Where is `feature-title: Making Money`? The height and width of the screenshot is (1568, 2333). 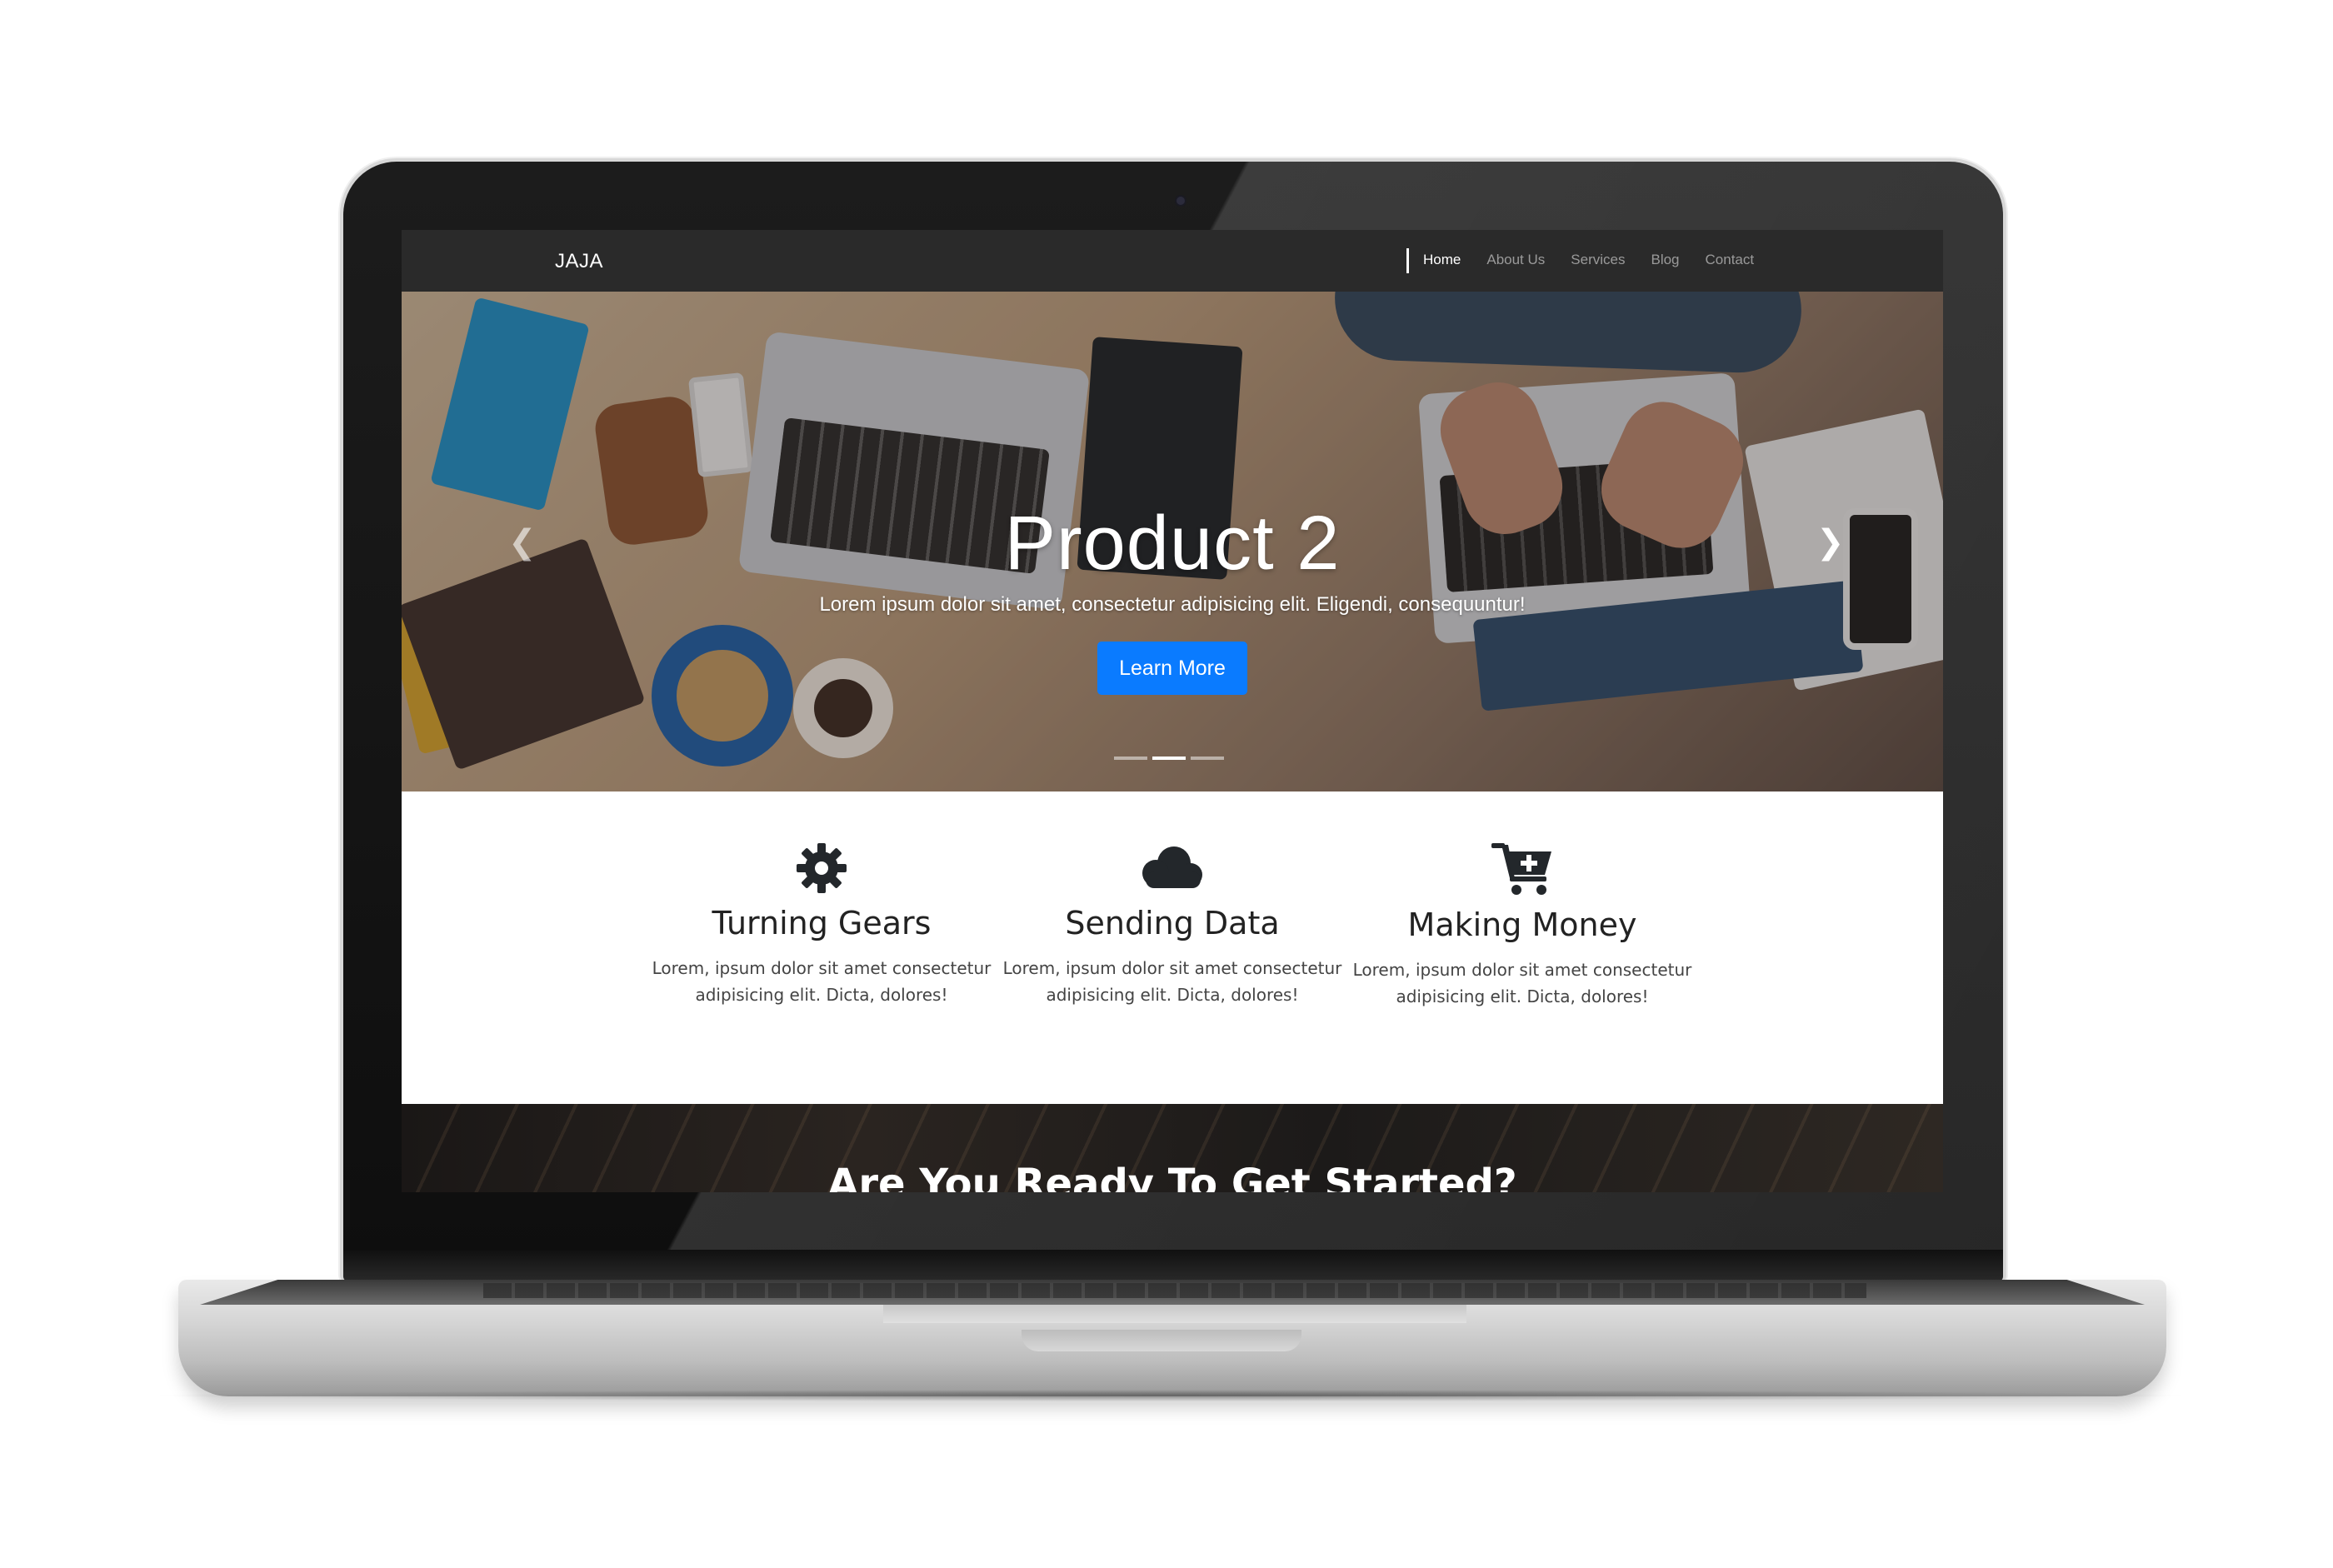
feature-title: Making Money is located at coordinates (1522, 924).